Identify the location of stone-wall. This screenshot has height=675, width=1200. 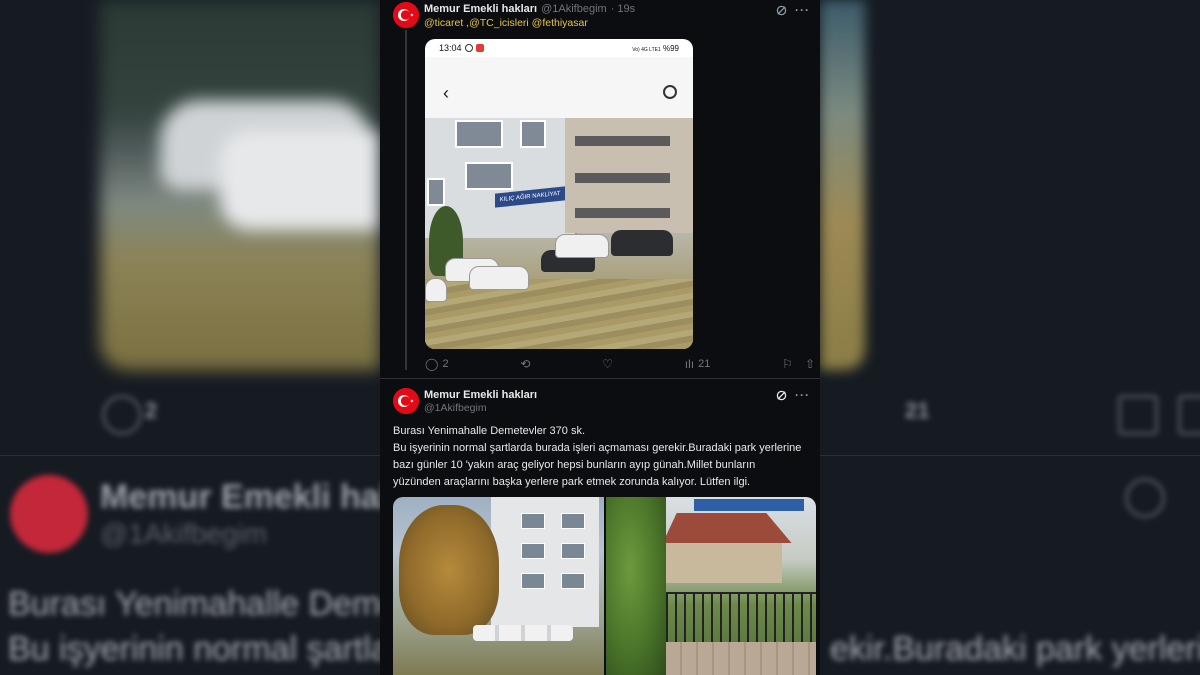
(740, 658).